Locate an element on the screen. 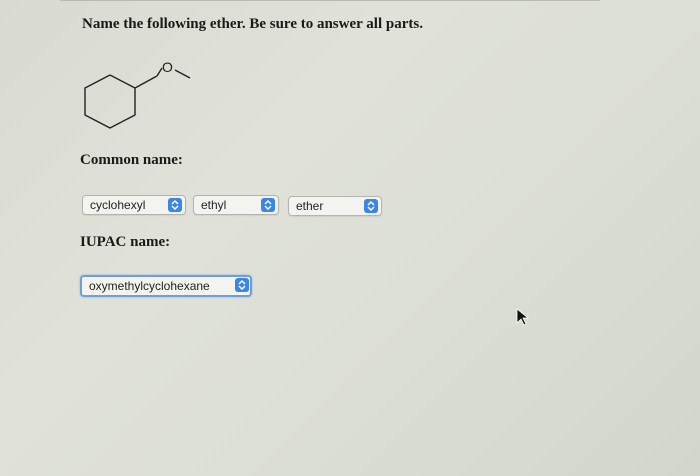  dropdown-value: ether is located at coordinates (310, 206).